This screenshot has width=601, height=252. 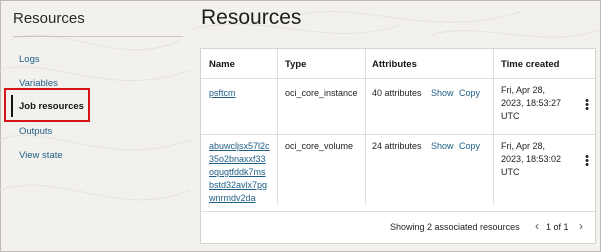 I want to click on time-created: Fri, Apr 28, 2023, 18:53:27 UTC, so click(x=531, y=103).